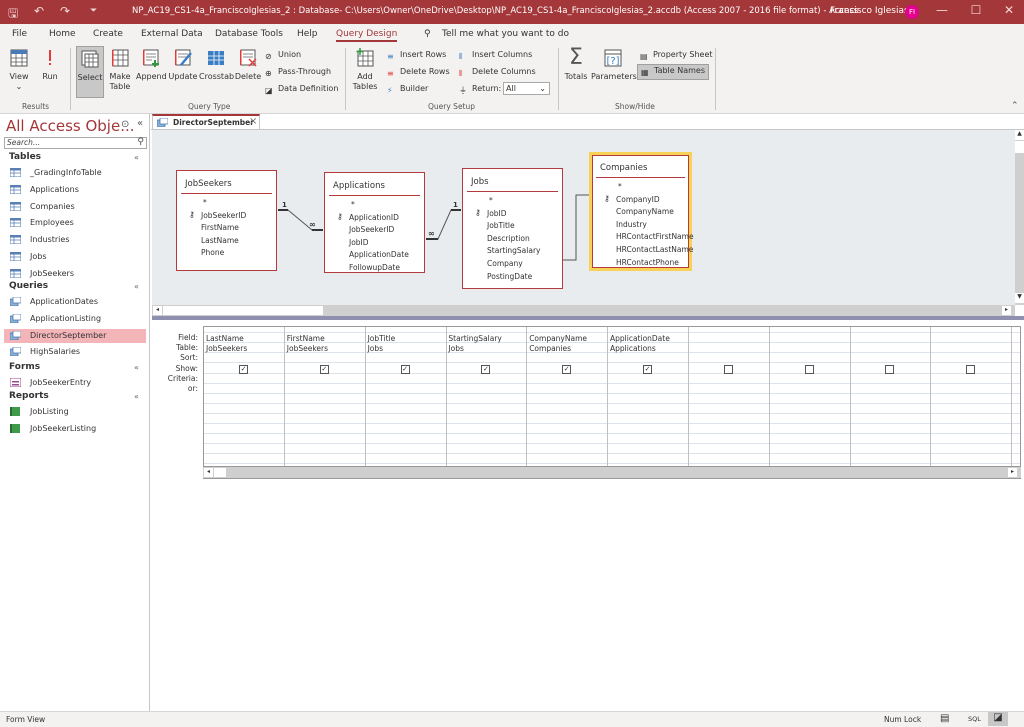 Image resolution: width=1024 pixels, height=727 pixels. Describe the element at coordinates (306, 338) in the screenshot. I see `field-cell: FirstName` at that location.